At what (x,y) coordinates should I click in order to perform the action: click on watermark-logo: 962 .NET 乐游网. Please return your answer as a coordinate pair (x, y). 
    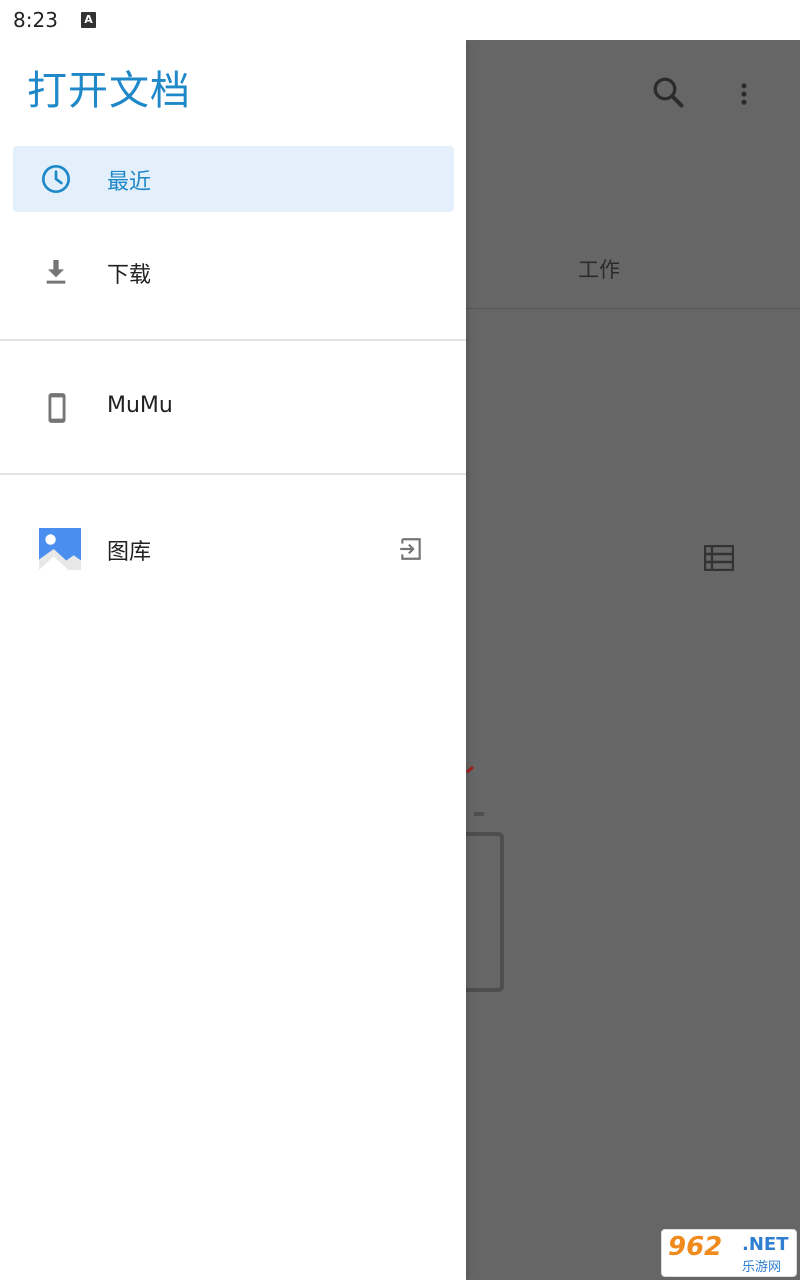
    Looking at the image, I should click on (729, 1253).